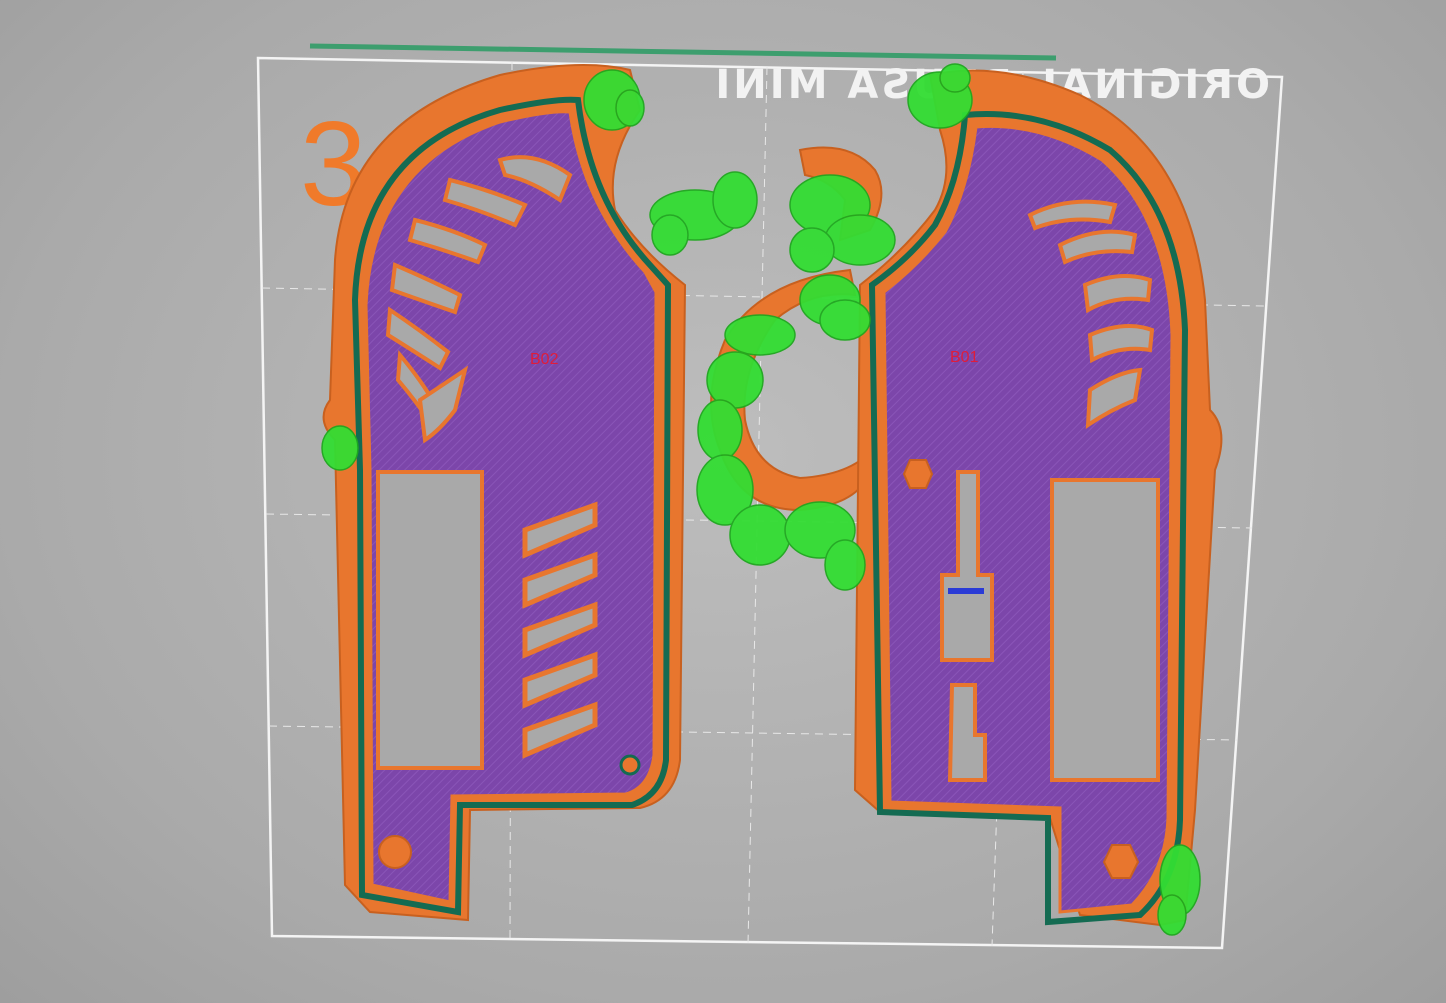 The height and width of the screenshot is (1003, 1446). Describe the element at coordinates (966, 591) in the screenshot. I see `b01-bridge` at that location.